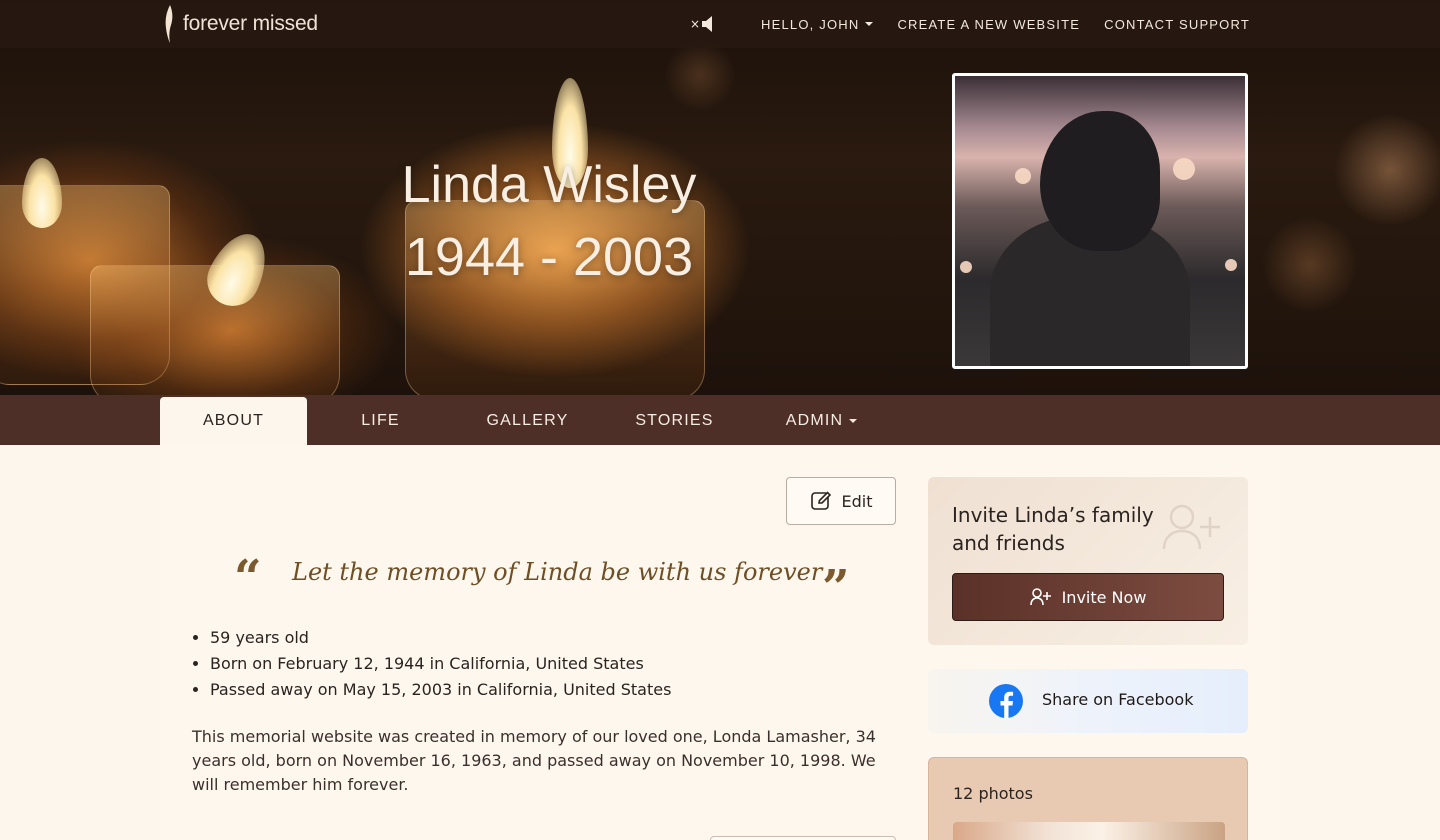 The image size is (1440, 840). Describe the element at coordinates (1100, 181) in the screenshot. I see `portrait-silhouette-head` at that location.